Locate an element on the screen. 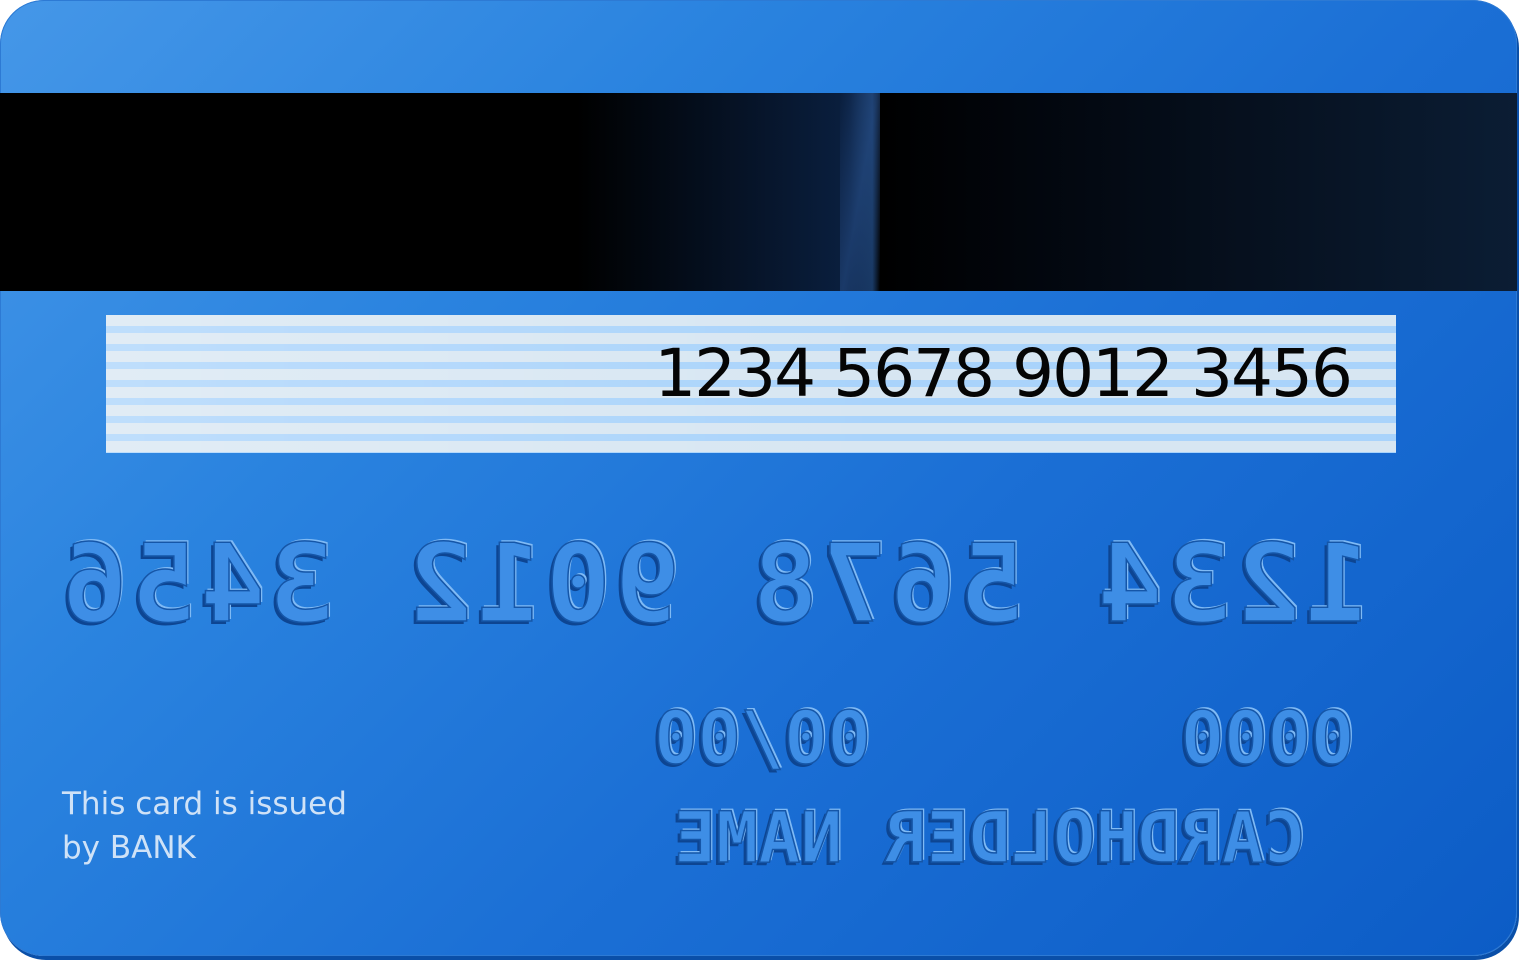 This screenshot has width=1521, height=962. embossed-cardholder-name: CARDHOLDER NAME is located at coordinates (990, 838).